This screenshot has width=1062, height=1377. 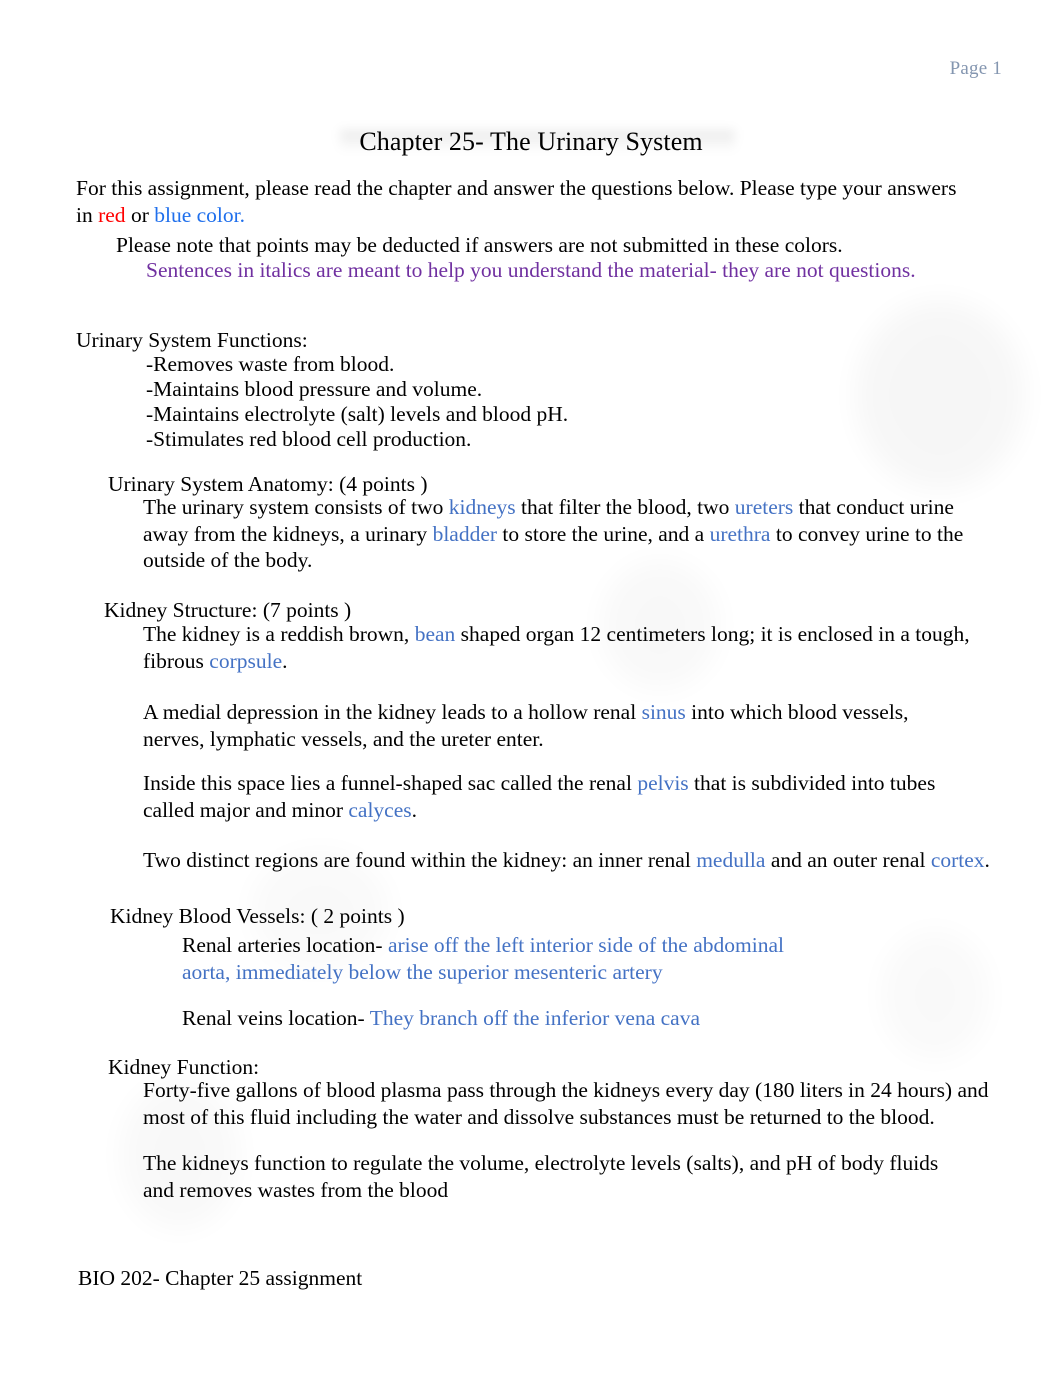 What do you see at coordinates (309, 439) in the screenshot?
I see `list-item: -Stimulates red blood cell production.` at bounding box center [309, 439].